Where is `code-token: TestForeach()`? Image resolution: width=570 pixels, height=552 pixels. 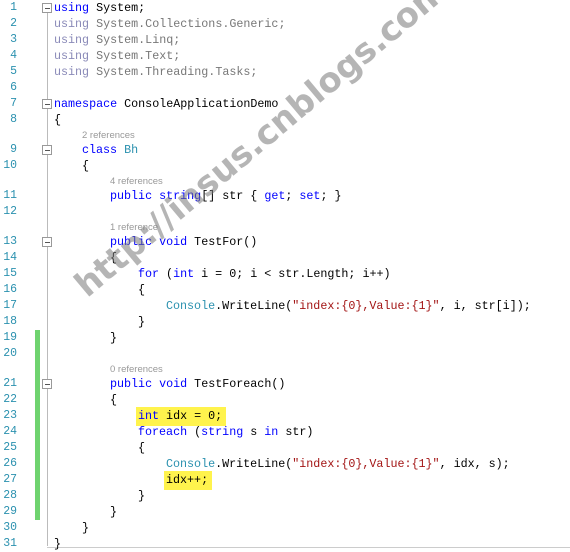
code-token: TestForeach() is located at coordinates (236, 384).